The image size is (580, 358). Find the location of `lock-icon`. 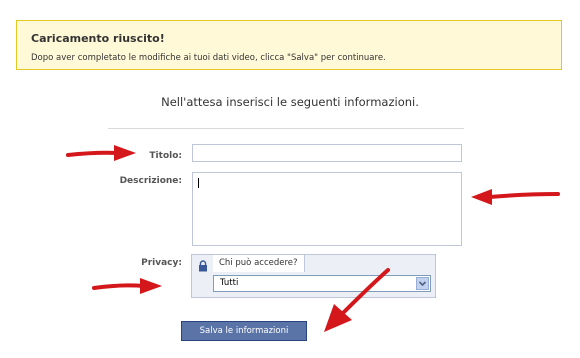

lock-icon is located at coordinates (203, 266).